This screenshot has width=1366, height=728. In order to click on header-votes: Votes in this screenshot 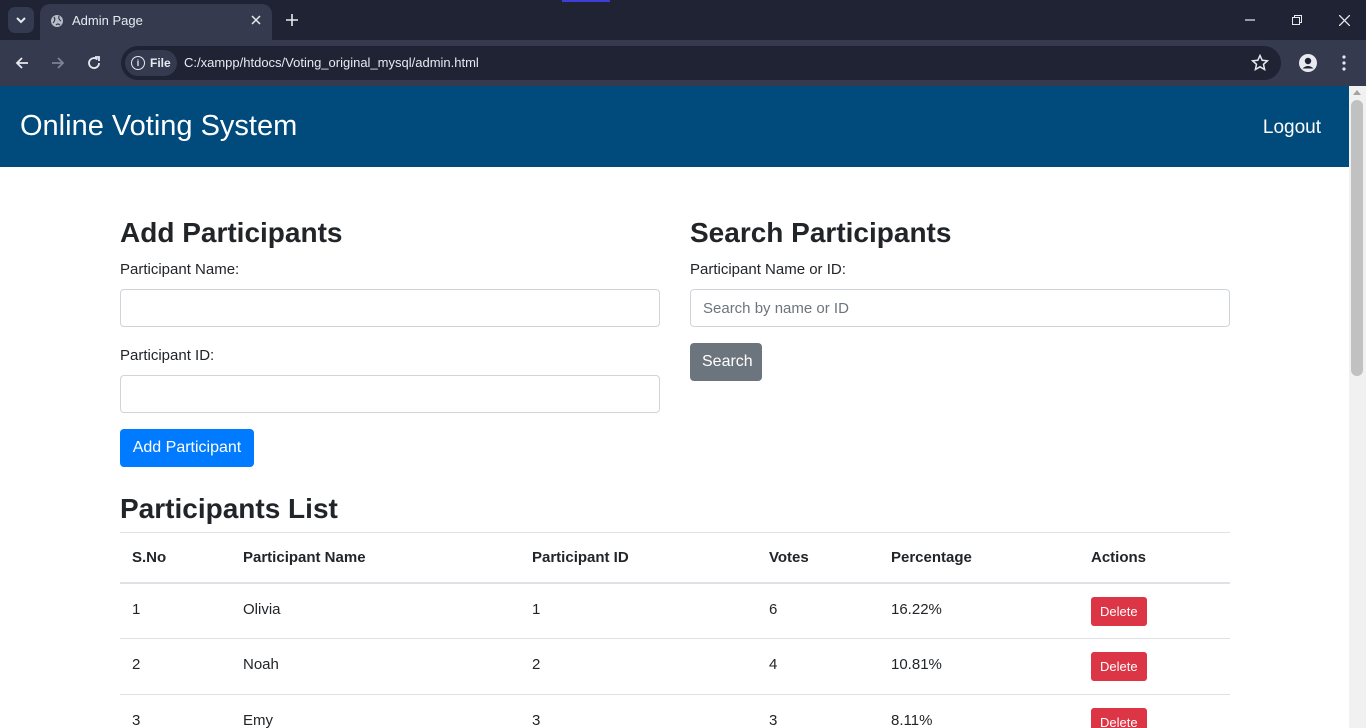, I will do `click(818, 558)`.